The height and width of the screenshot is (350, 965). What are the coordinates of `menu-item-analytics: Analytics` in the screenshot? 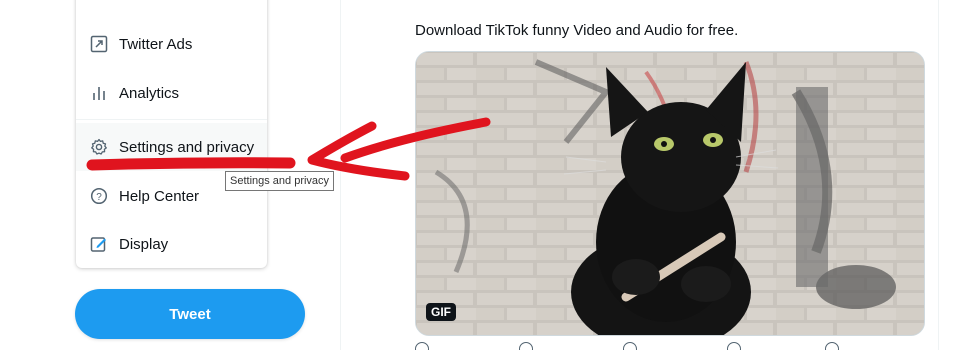 It's located at (171, 93).